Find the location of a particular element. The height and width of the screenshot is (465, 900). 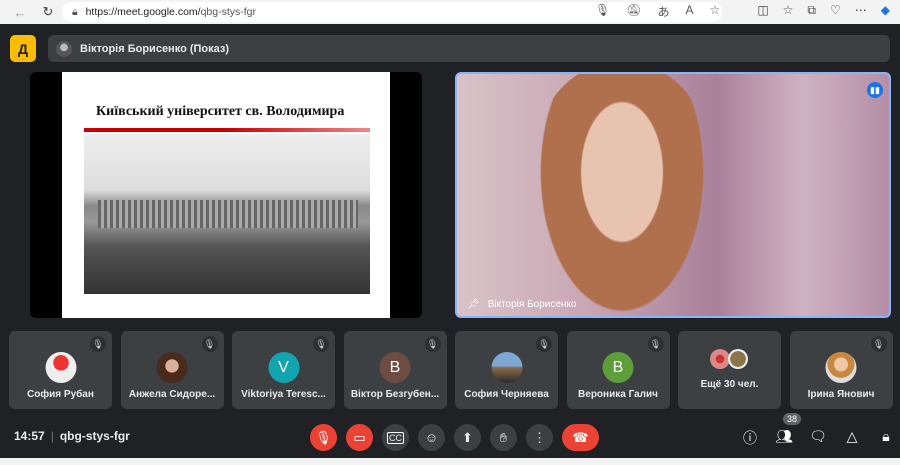

captions-icon: CC is located at coordinates (395, 437).